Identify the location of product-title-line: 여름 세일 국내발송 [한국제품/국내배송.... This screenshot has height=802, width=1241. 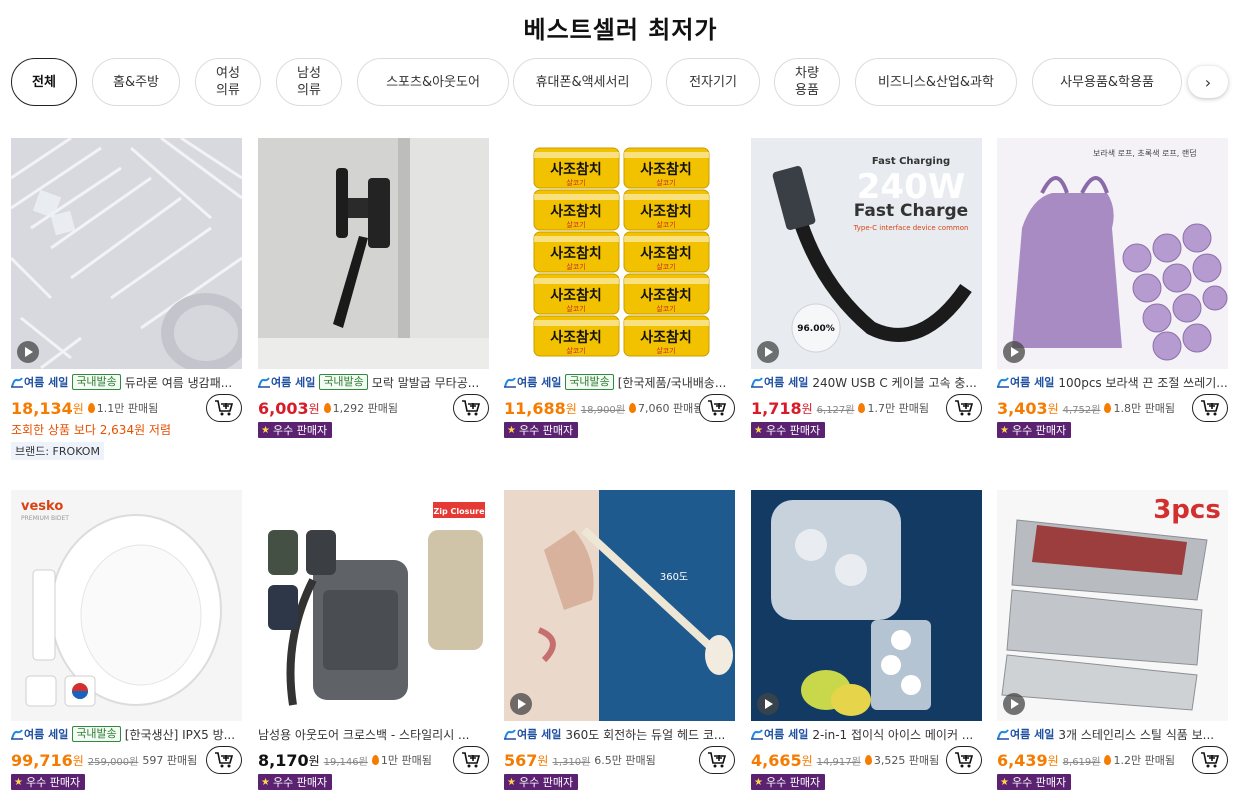
(619, 382).